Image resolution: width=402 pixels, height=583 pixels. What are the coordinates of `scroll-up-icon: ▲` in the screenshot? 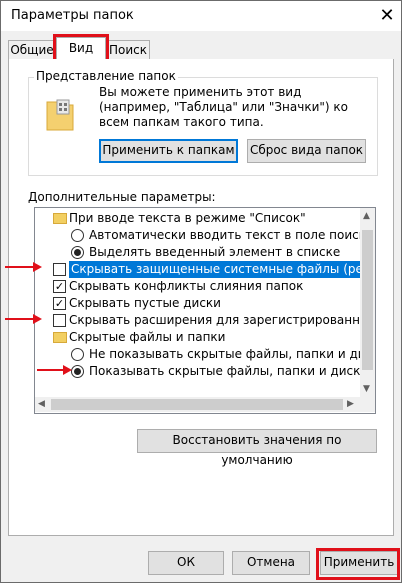 It's located at (366, 216).